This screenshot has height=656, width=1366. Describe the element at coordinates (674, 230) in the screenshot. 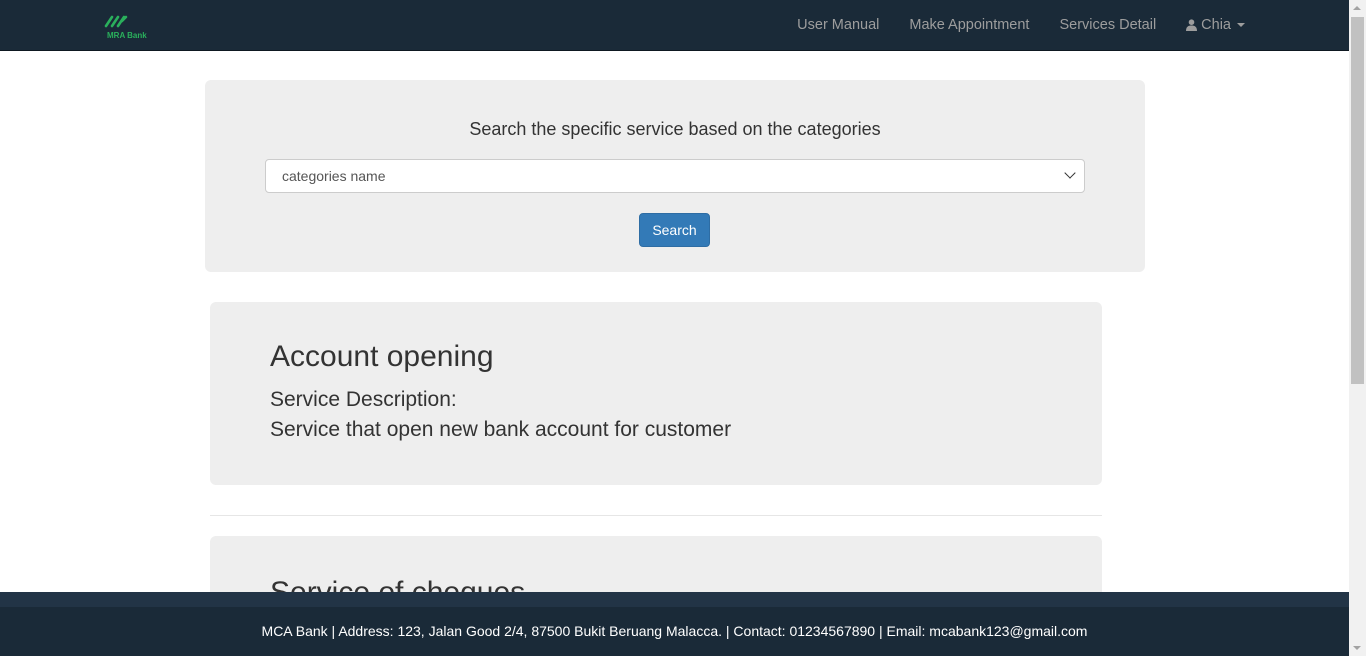

I see `search-button: Search` at that location.